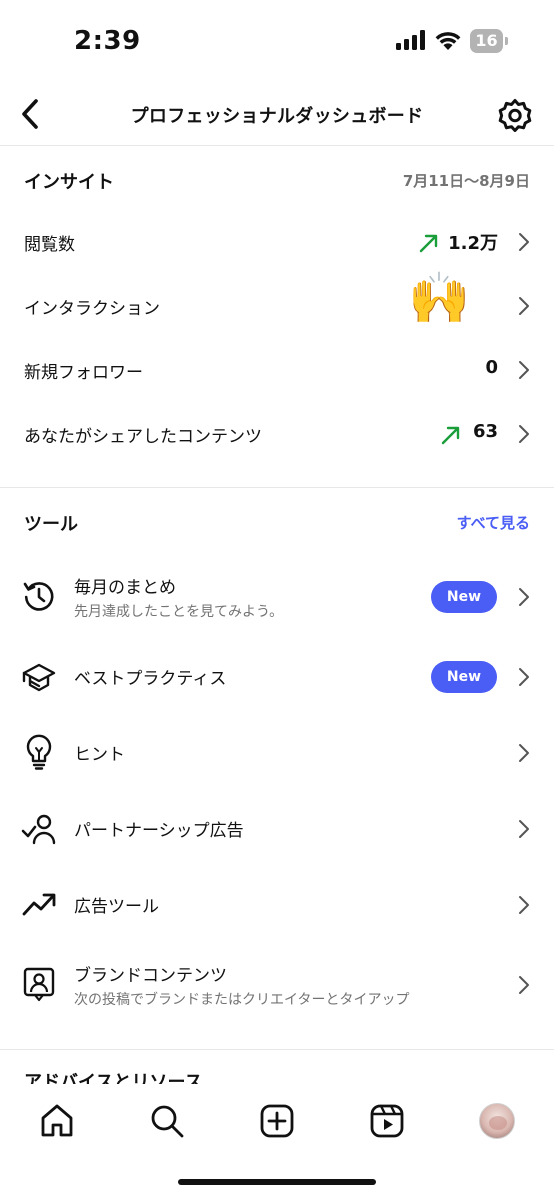  I want to click on tool-row-monthly-recap: 毎月のまとめ 先月達成したことを見てみよう。 New, so click(277, 598).